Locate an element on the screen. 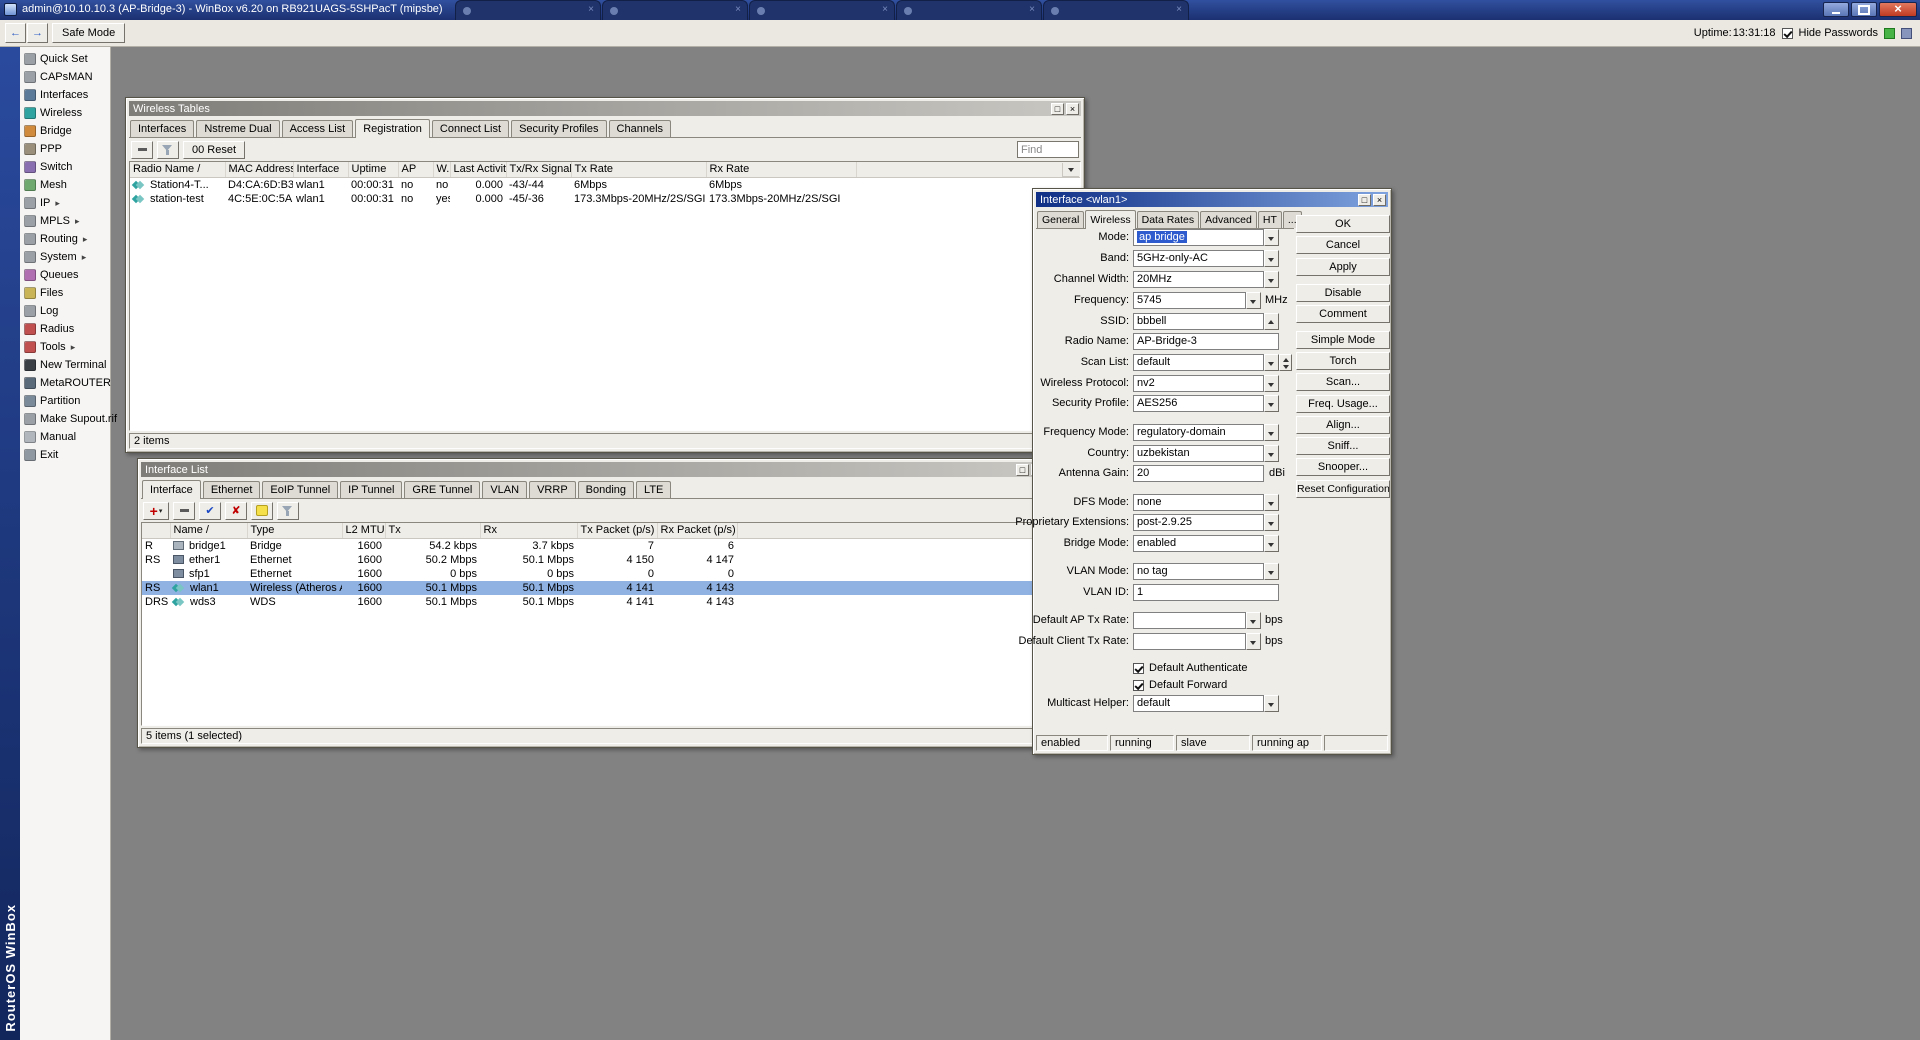 The height and width of the screenshot is (1040, 1920). tab-ethernet: Ethernet is located at coordinates (231, 489).